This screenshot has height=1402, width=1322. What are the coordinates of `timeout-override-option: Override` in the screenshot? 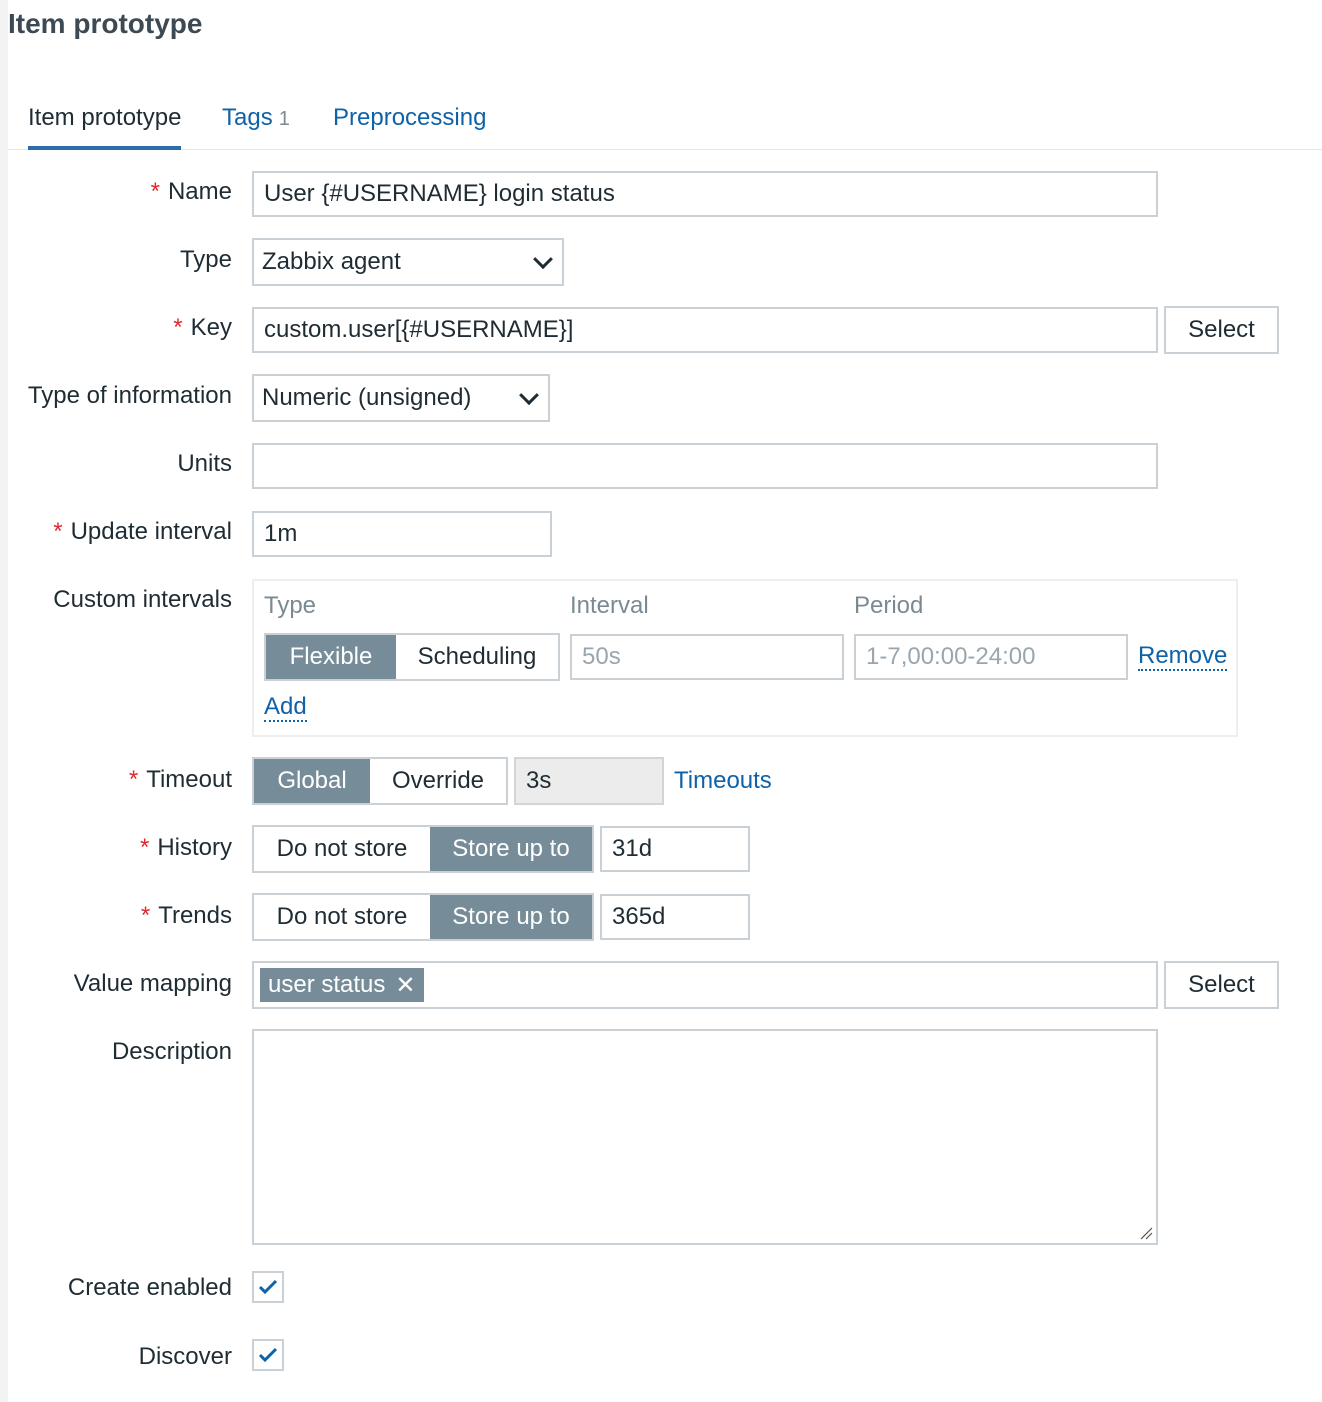 It's located at (438, 781).